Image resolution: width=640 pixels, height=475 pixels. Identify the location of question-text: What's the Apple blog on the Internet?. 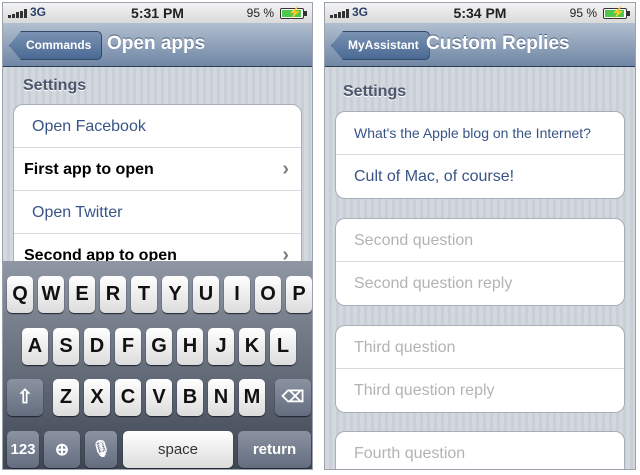
(472, 133).